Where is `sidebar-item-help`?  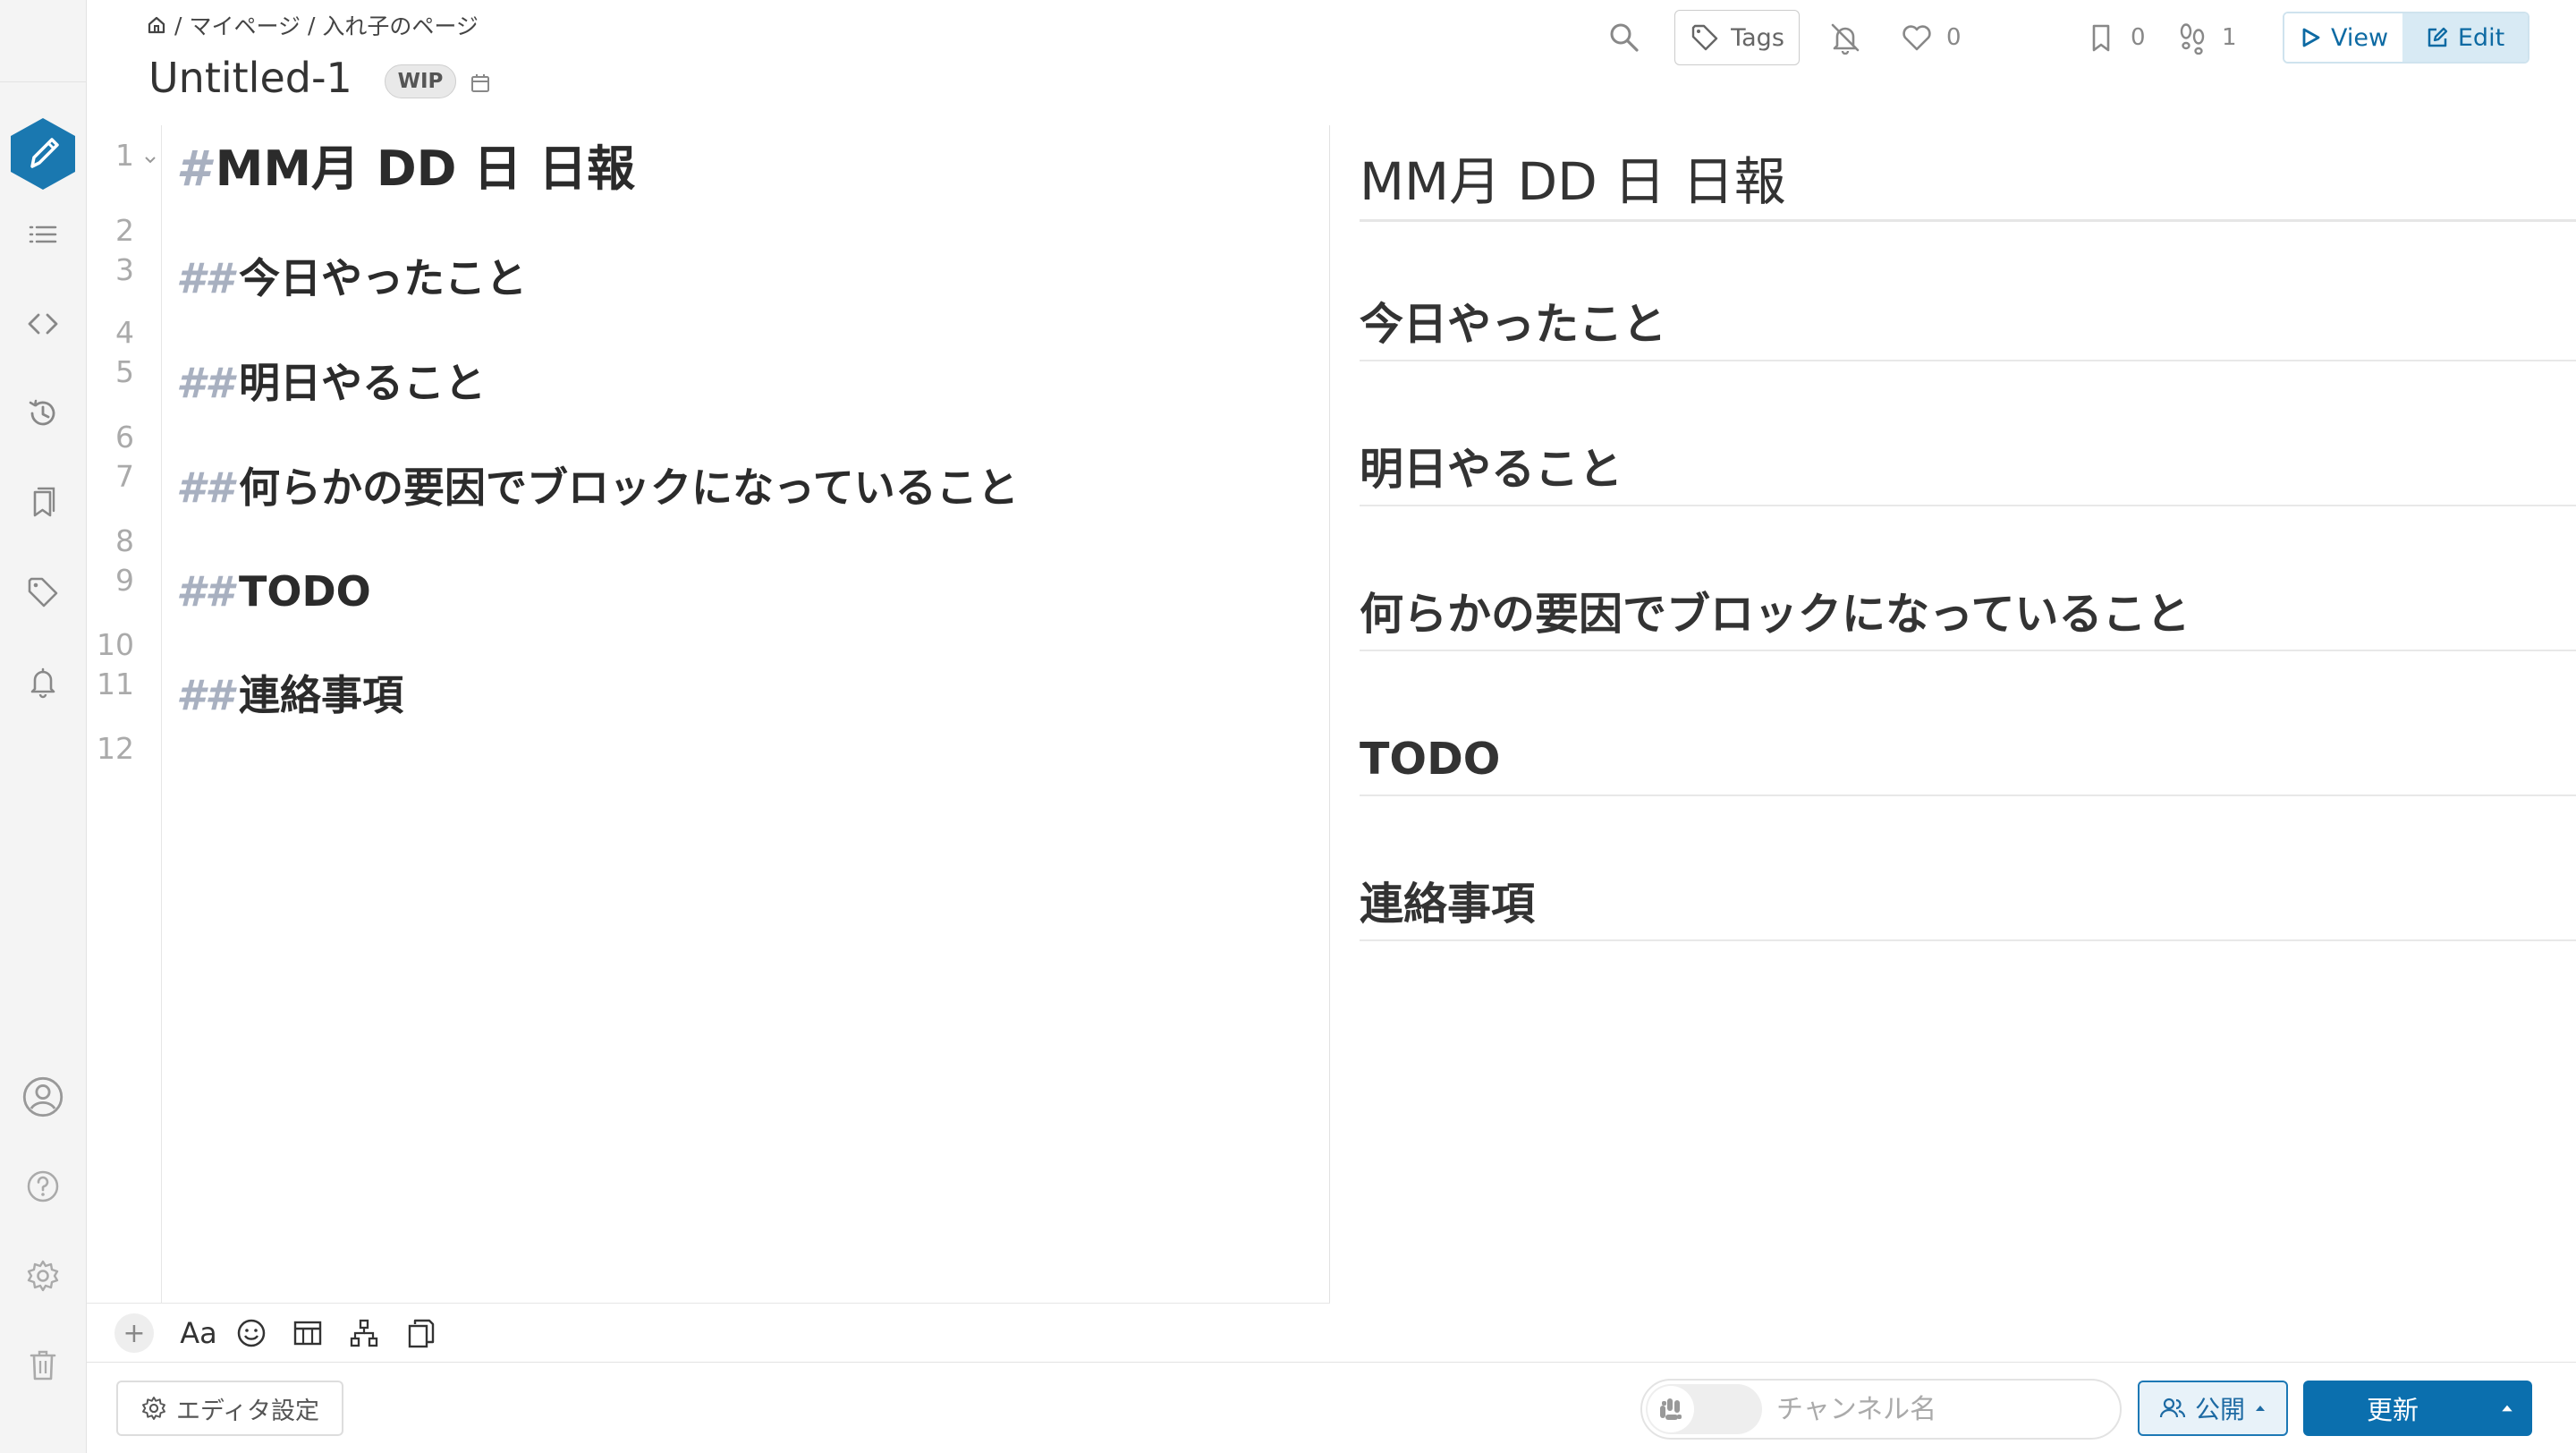 sidebar-item-help is located at coordinates (43, 1186).